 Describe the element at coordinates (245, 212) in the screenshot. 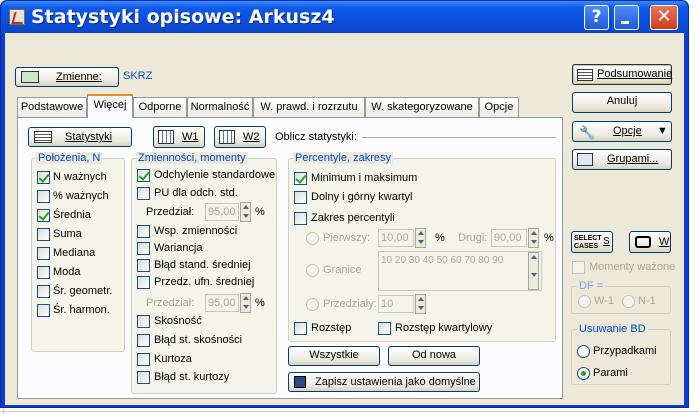

I see `przedzial-spinner` at that location.